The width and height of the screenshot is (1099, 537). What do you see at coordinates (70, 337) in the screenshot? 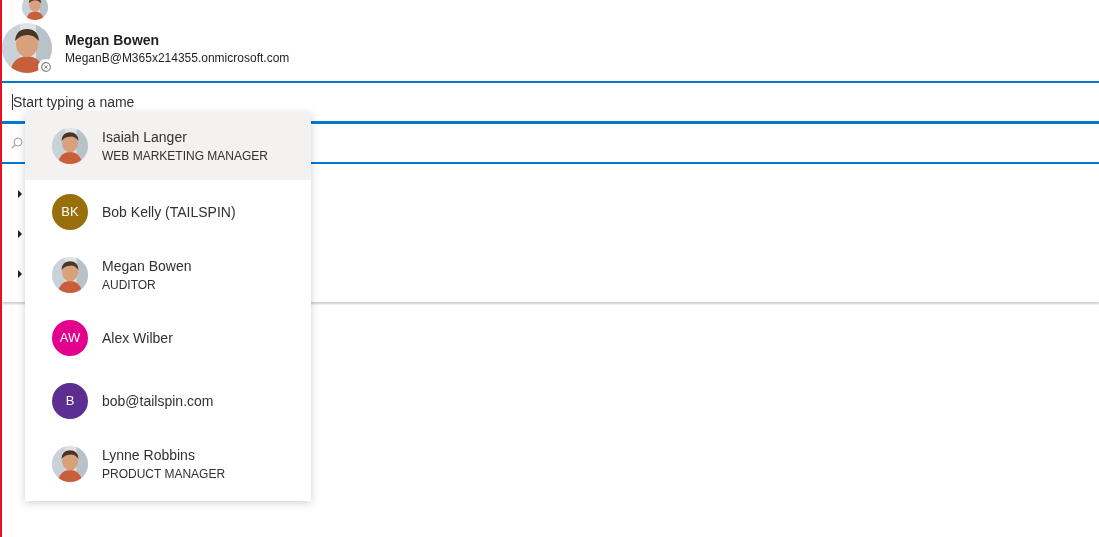
I see `initials-avatar: AW` at bounding box center [70, 337].